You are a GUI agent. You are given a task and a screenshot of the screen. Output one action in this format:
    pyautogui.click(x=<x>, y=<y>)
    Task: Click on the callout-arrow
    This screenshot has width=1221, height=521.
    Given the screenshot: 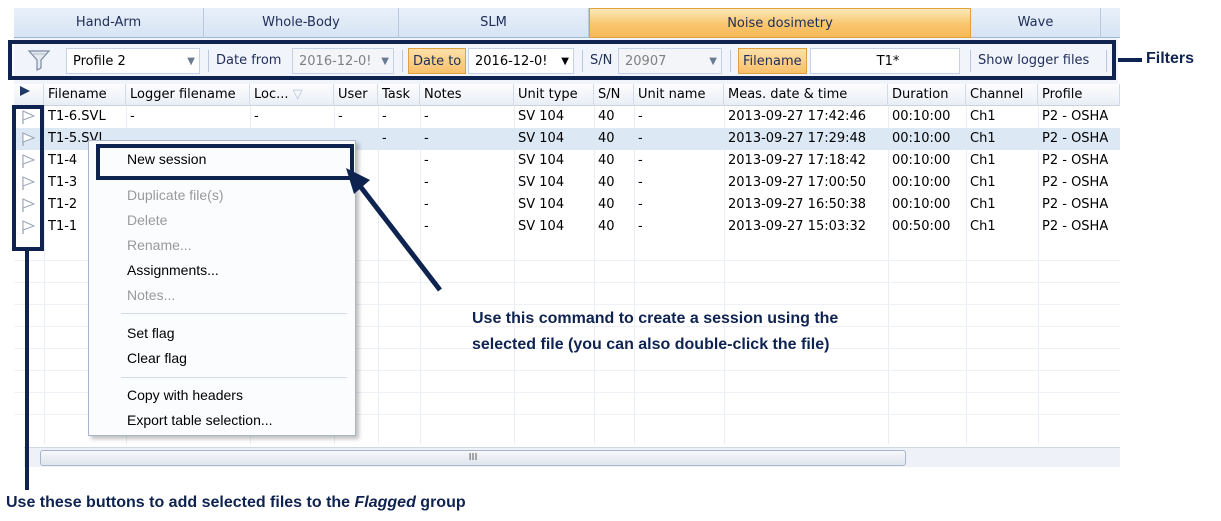 What is the action you would take?
    pyautogui.click(x=394, y=230)
    